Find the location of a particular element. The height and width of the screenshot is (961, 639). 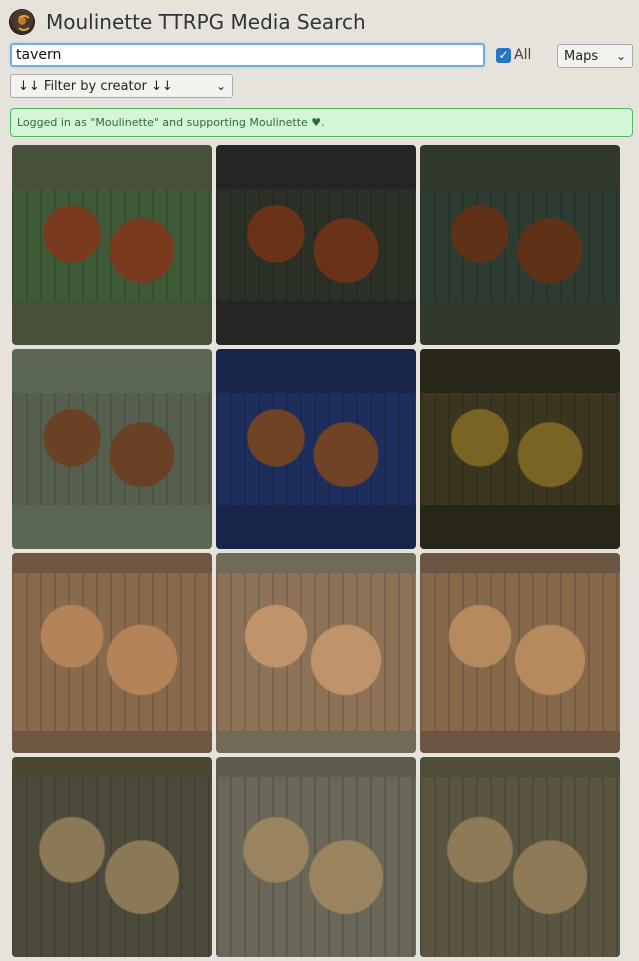

app-header: Moulinette TTRPG Media Search is located at coordinates (188, 22).